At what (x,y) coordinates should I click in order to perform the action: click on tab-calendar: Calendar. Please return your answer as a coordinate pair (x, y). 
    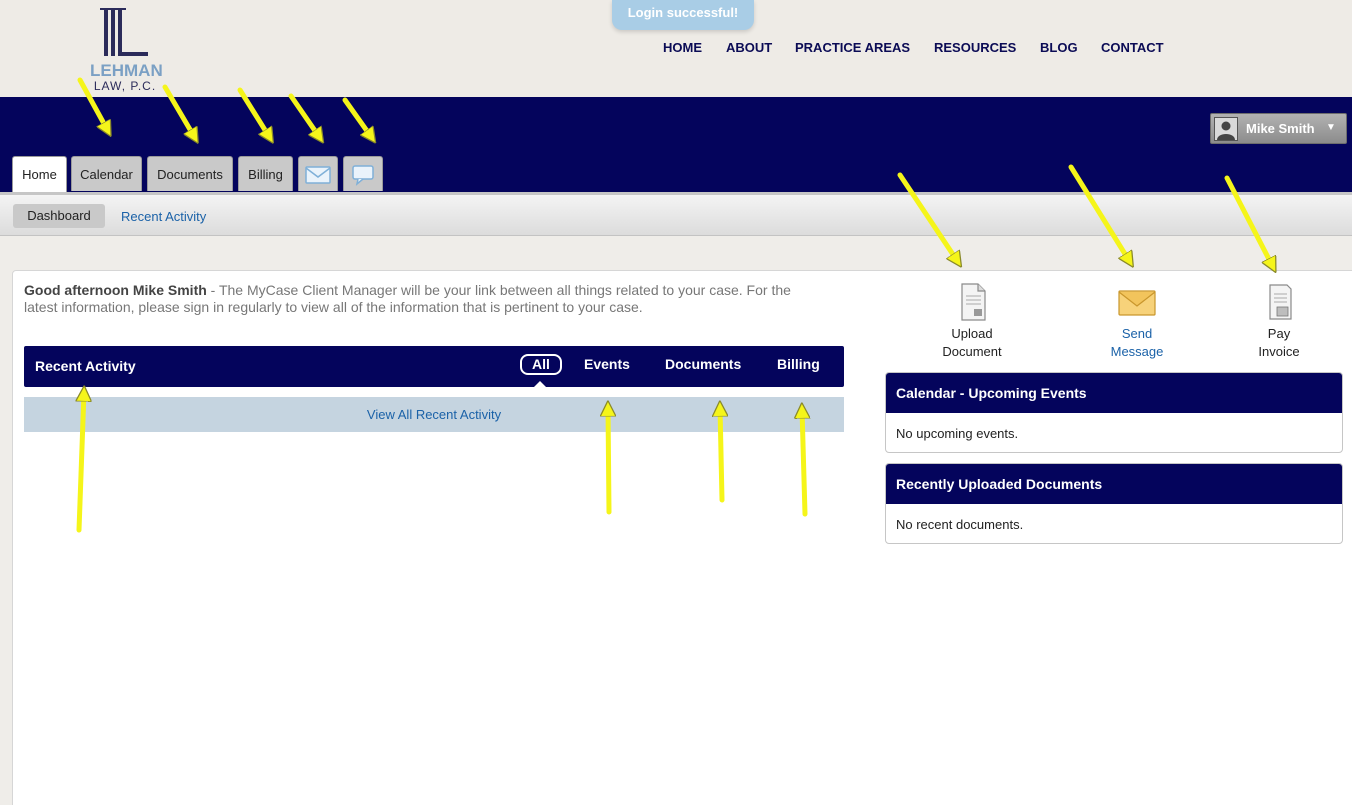
    Looking at the image, I should click on (106, 173).